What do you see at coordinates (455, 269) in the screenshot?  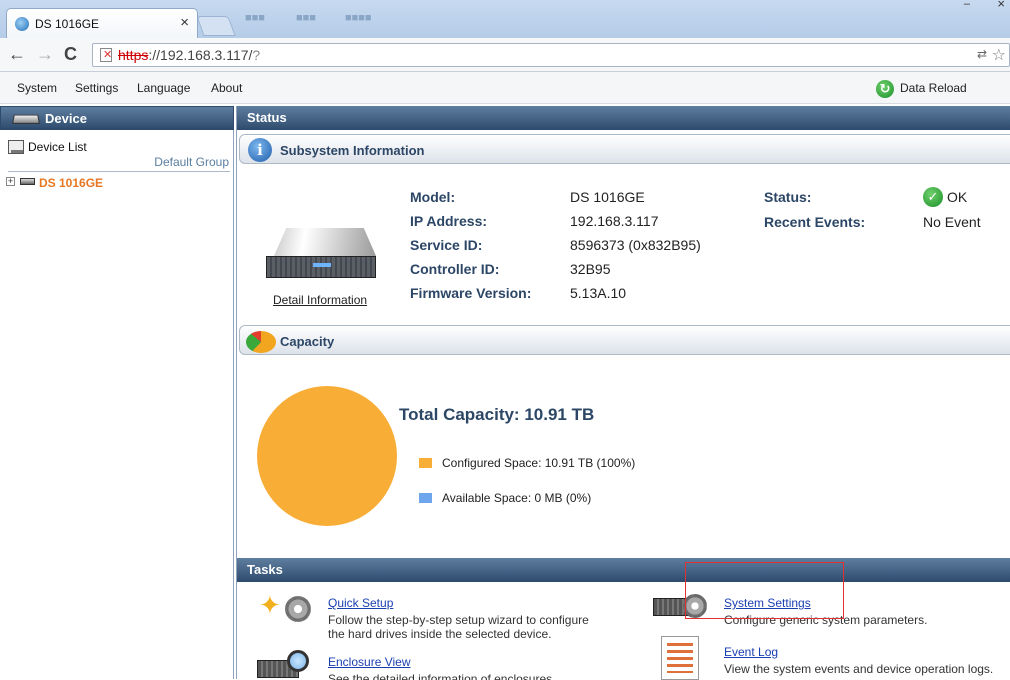 I see `controller-id-label: Controller ID:` at bounding box center [455, 269].